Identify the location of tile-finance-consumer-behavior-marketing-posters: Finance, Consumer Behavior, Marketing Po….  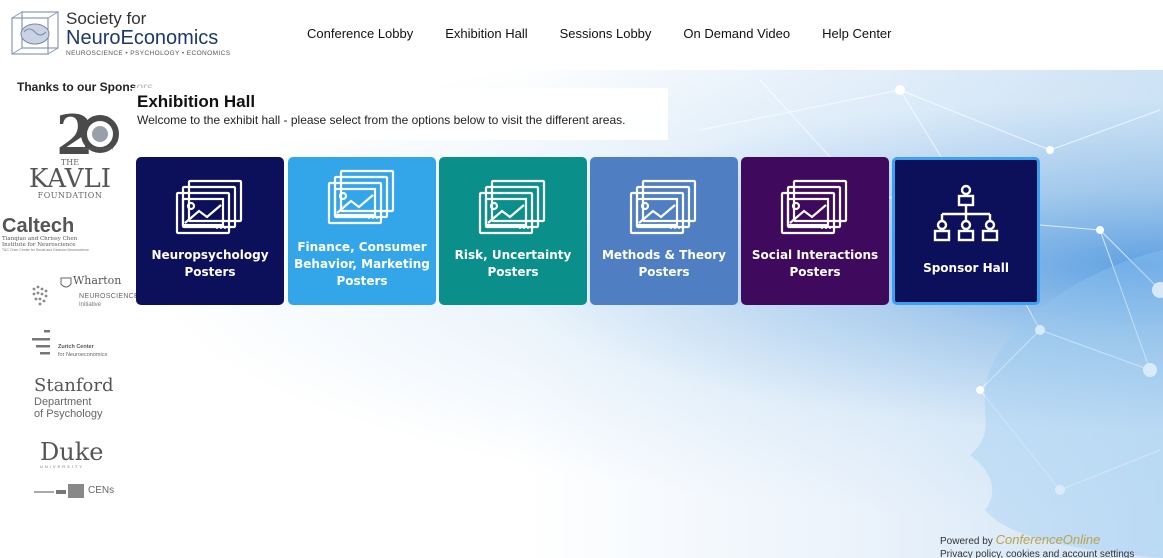
(362, 231).